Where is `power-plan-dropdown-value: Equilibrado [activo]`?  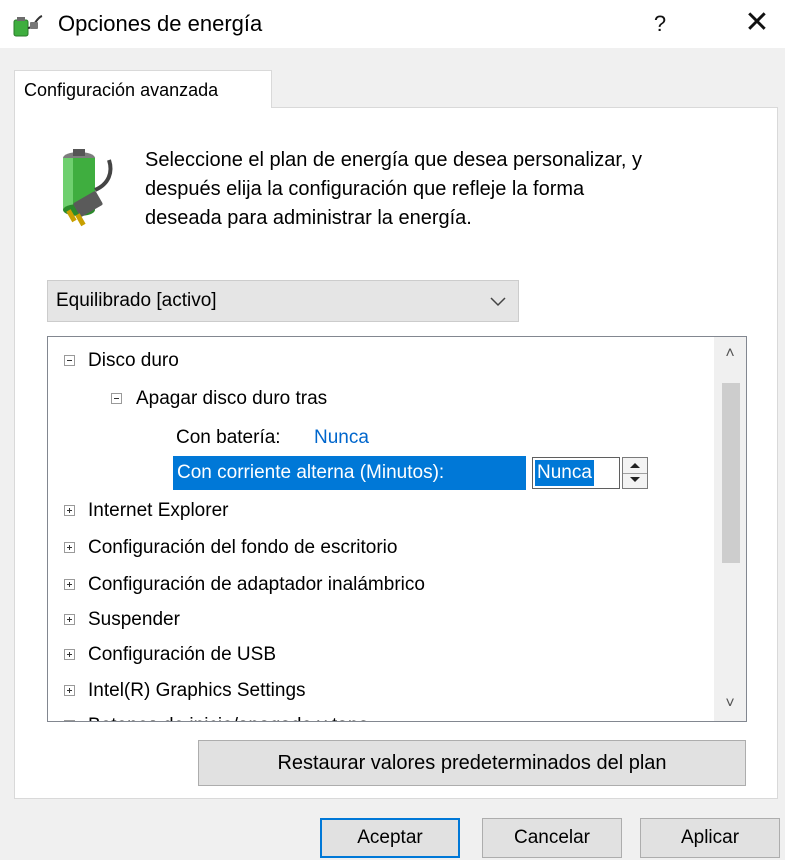
power-plan-dropdown-value: Equilibrado [activo] is located at coordinates (136, 300).